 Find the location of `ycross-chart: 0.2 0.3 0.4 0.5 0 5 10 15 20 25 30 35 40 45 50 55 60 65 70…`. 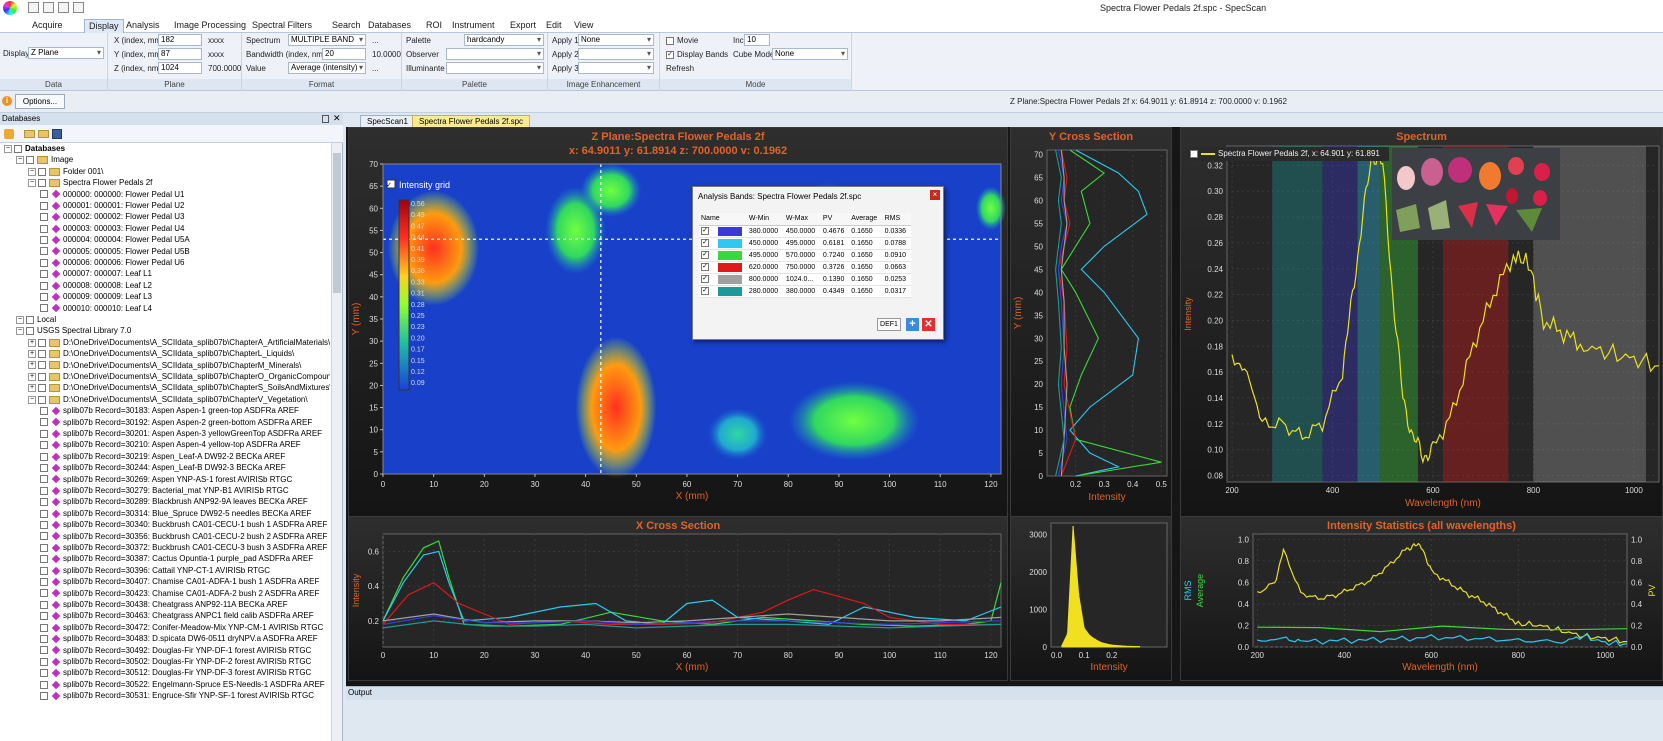

ycross-chart: 0.2 0.3 0.4 0.5 0 5 10 15 20 25 30 35 40 45 50 55 60 65 70… is located at coordinates (1092, 325).